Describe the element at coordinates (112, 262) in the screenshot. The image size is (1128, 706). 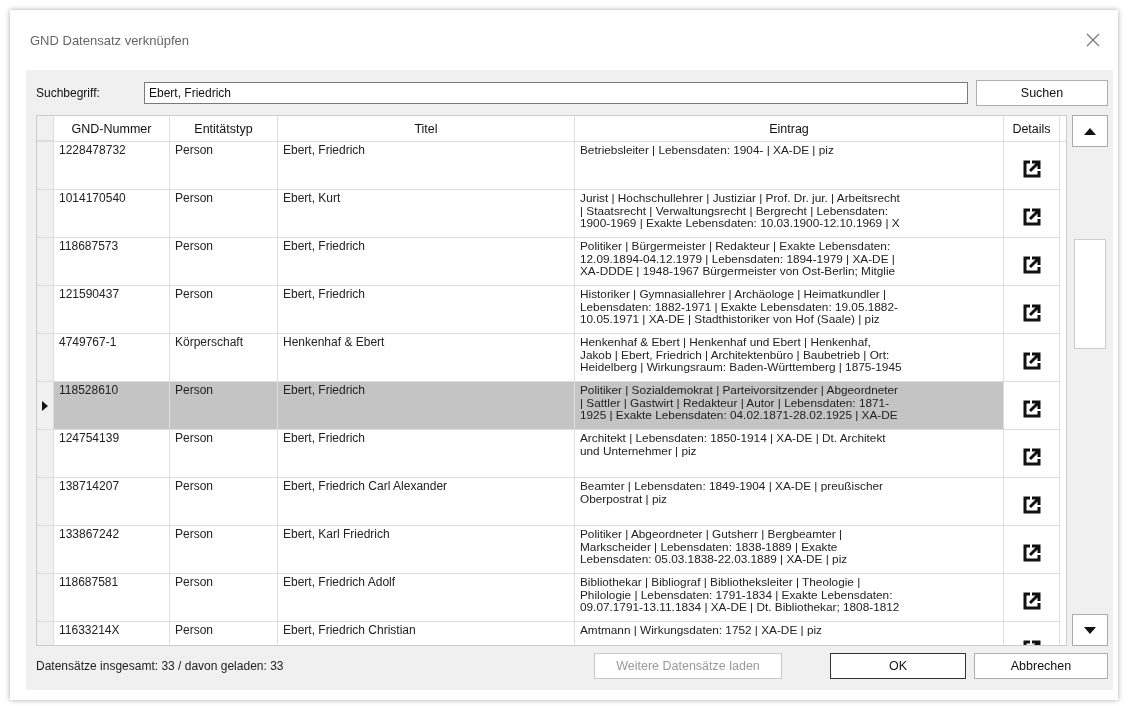
I see `table-cell: 118687573` at that location.